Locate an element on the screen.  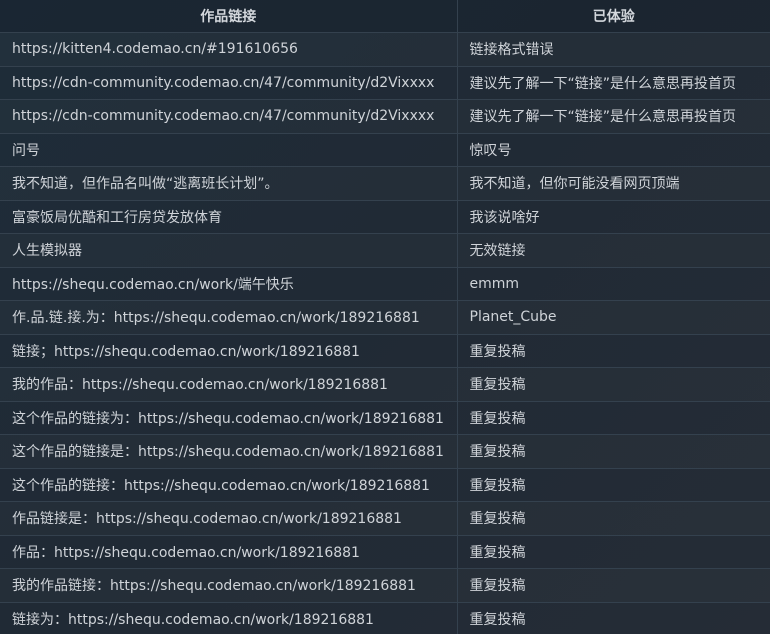
table-row: 我不知道，但作品名叫做“逃离班长计划”。 我不知道，但你可能没看网页顶端 is located at coordinates (385, 183).